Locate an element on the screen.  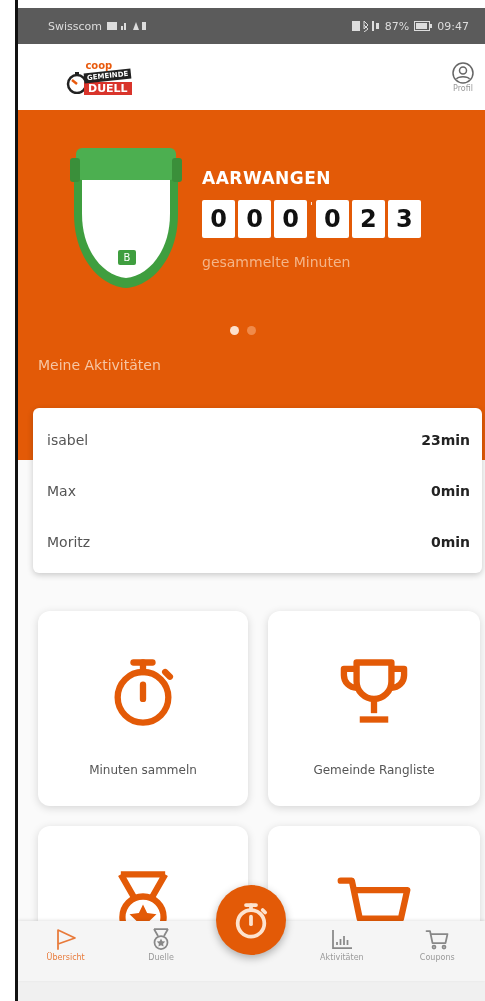
section-title: Meine Aktivitäten is located at coordinates (100, 365).